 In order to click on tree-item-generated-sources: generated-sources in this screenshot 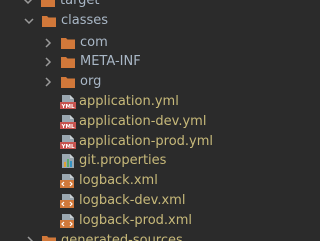, I will do `click(153, 236)`.